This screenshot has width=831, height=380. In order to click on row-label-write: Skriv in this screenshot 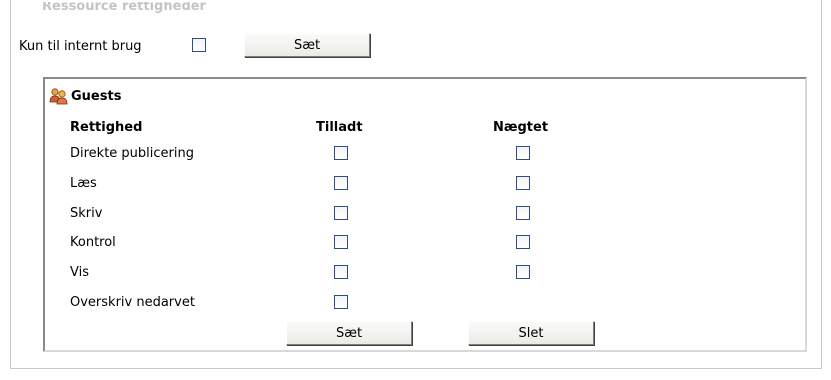, I will do `click(86, 213)`.